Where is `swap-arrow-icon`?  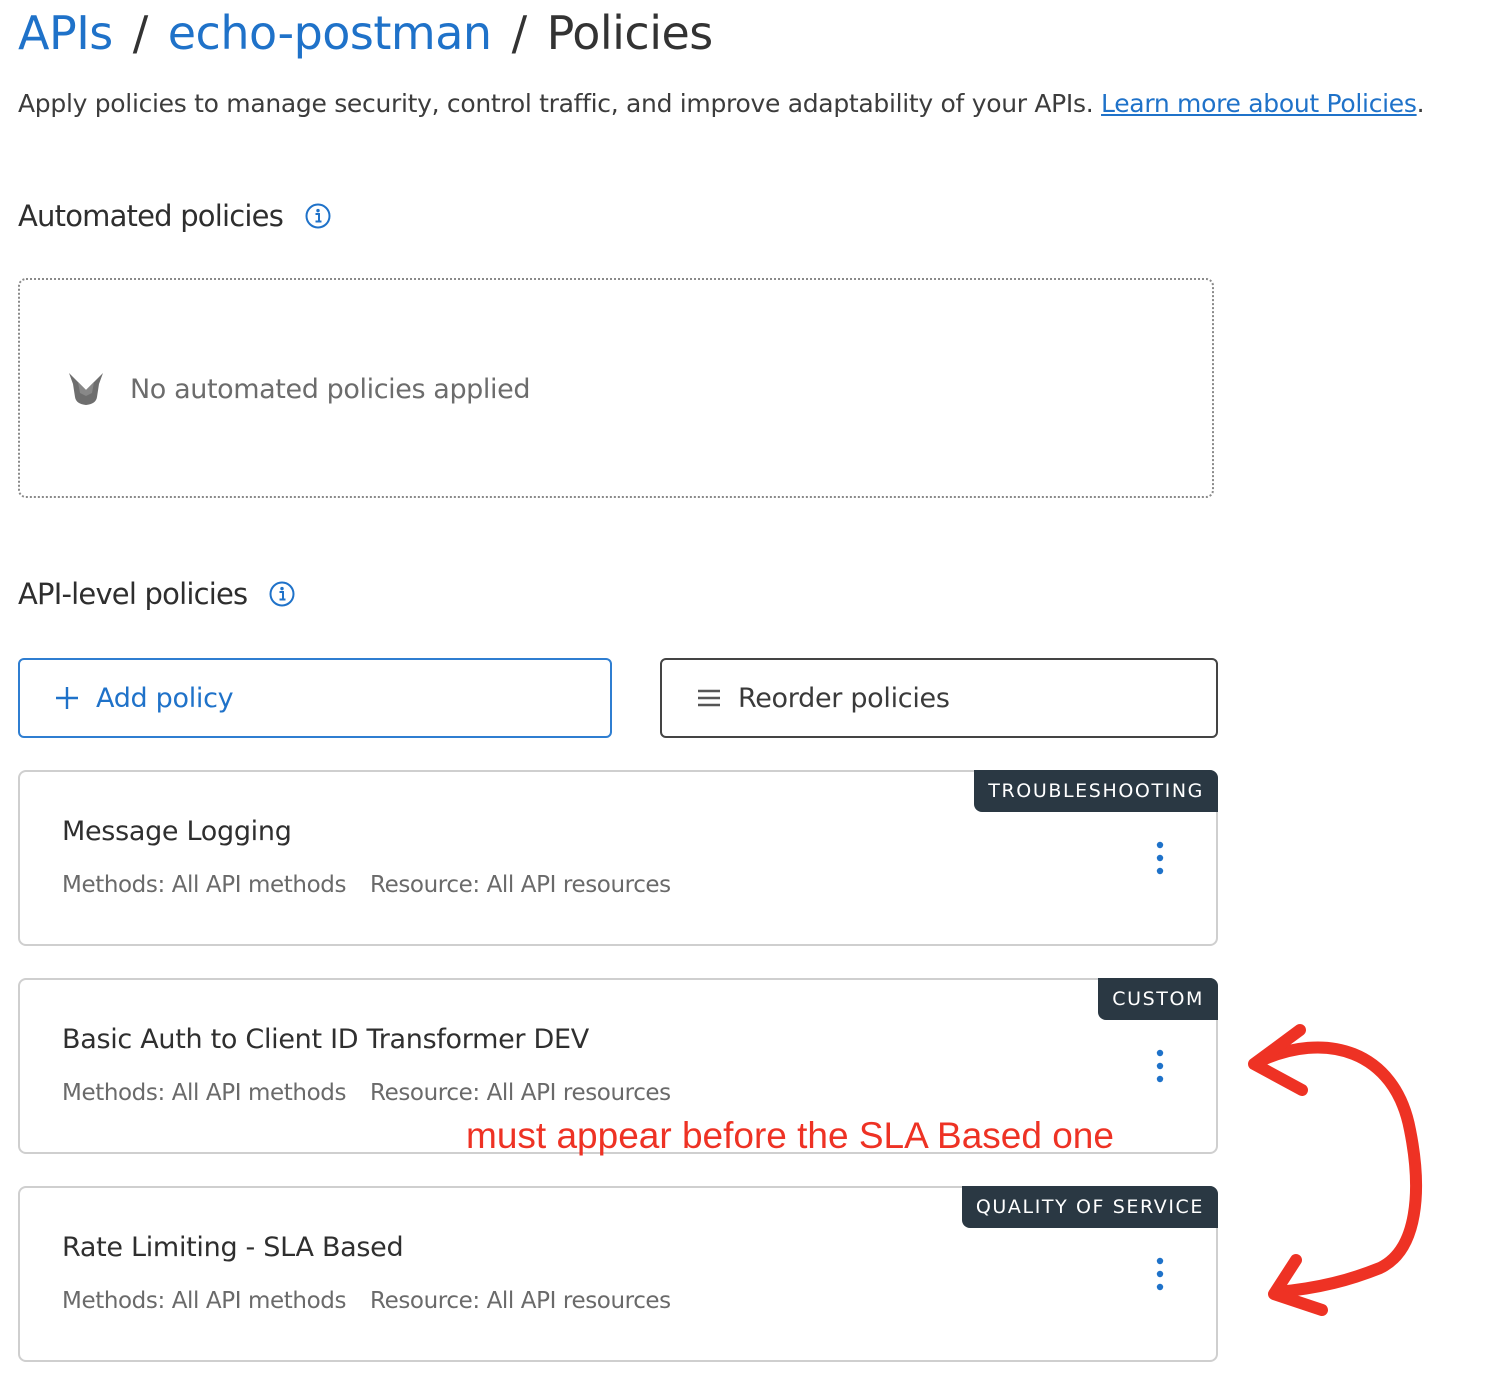
swap-arrow-icon is located at coordinates (1335, 1170).